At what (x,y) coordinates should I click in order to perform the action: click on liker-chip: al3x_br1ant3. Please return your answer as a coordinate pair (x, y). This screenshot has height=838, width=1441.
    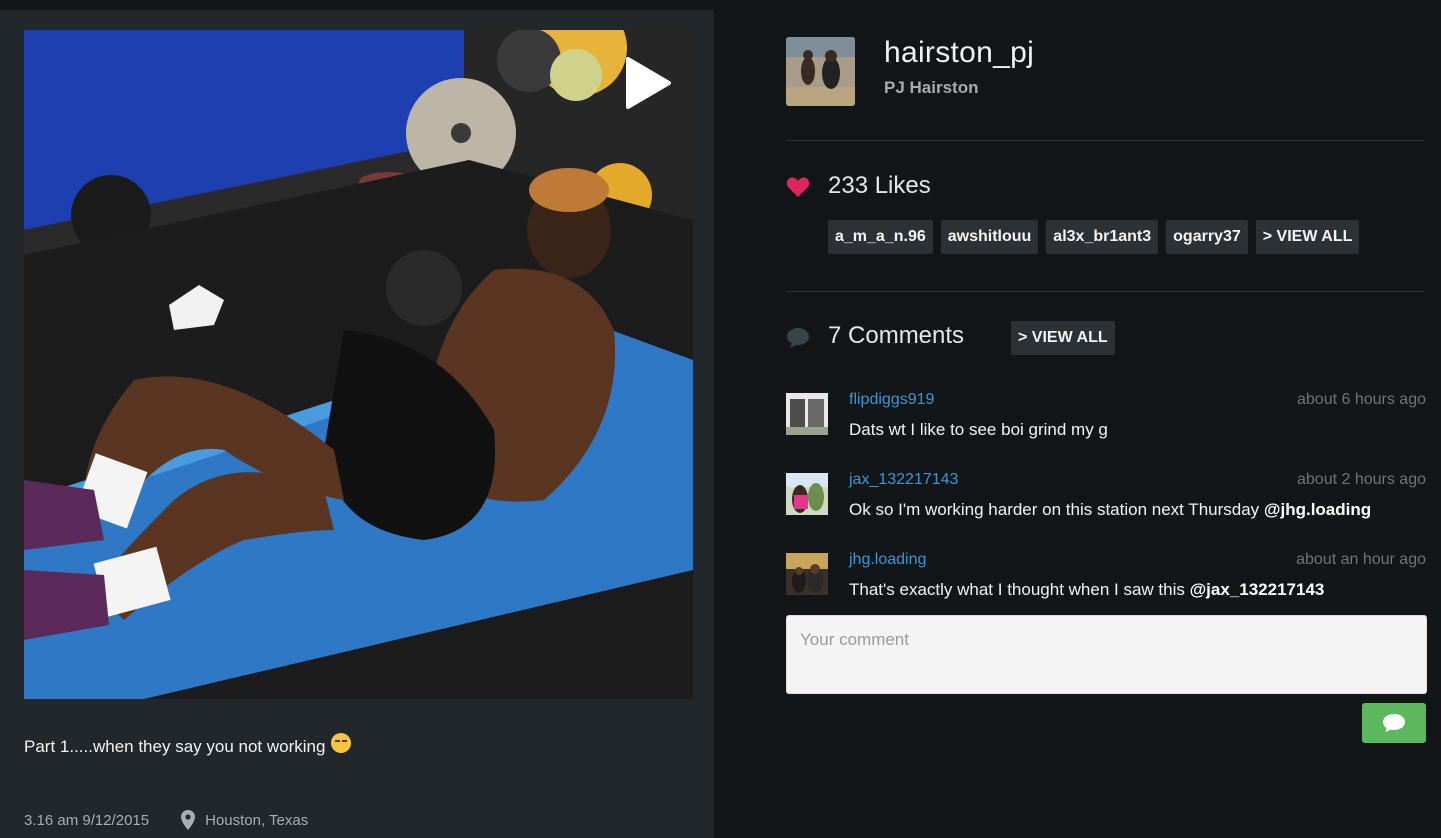
    Looking at the image, I should click on (1102, 237).